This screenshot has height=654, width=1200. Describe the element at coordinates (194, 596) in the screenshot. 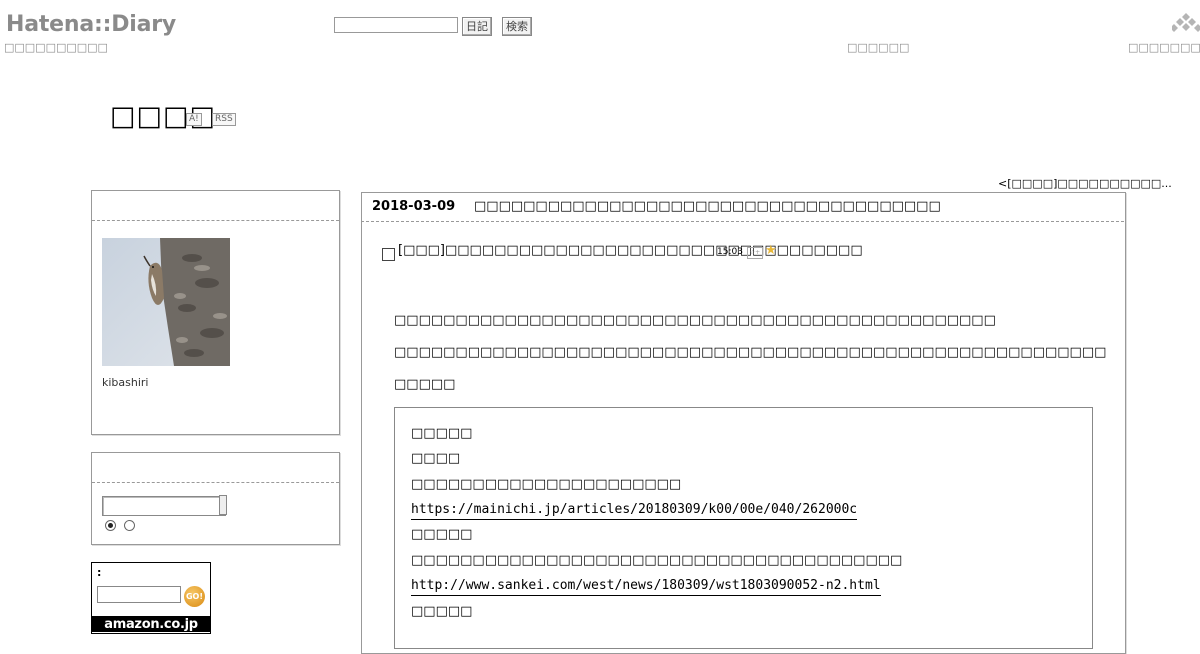

I see `amazon-go-button: GO!` at that location.